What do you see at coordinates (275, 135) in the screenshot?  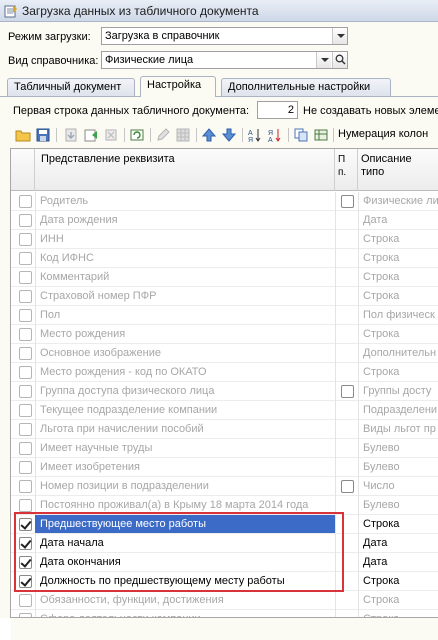 I see `sort-descending-icon: ЯА` at bounding box center [275, 135].